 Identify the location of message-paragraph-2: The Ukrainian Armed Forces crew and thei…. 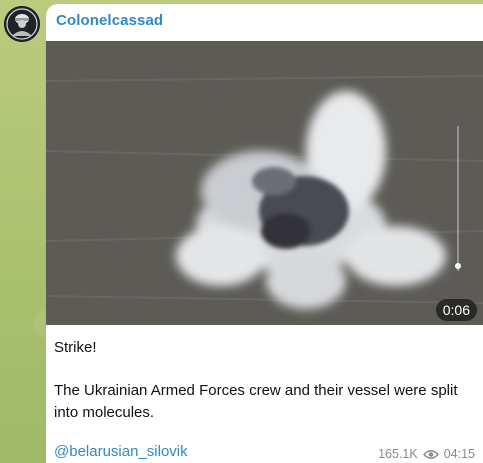
(256, 401).